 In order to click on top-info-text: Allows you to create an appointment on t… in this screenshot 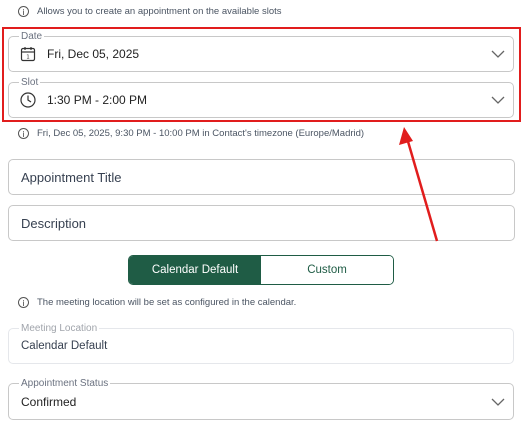, I will do `click(159, 11)`.